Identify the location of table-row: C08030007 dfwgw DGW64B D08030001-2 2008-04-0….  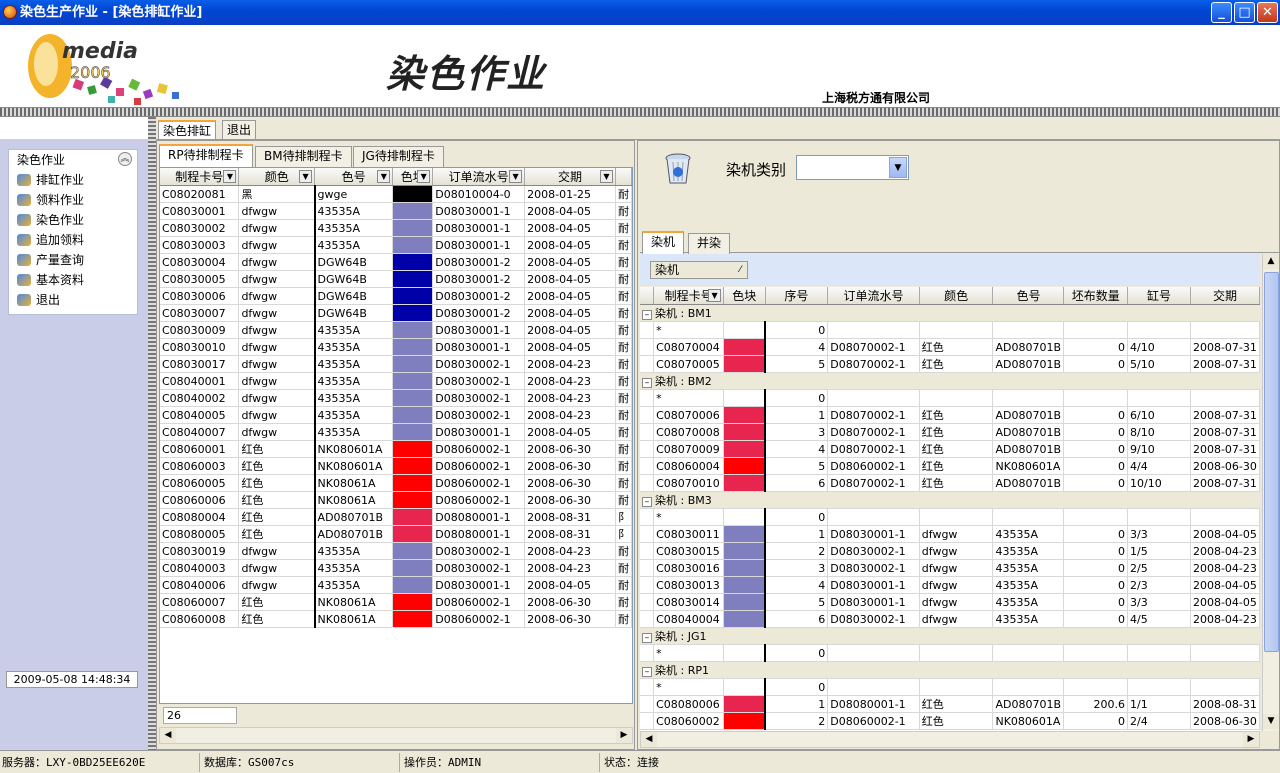
(396, 313).